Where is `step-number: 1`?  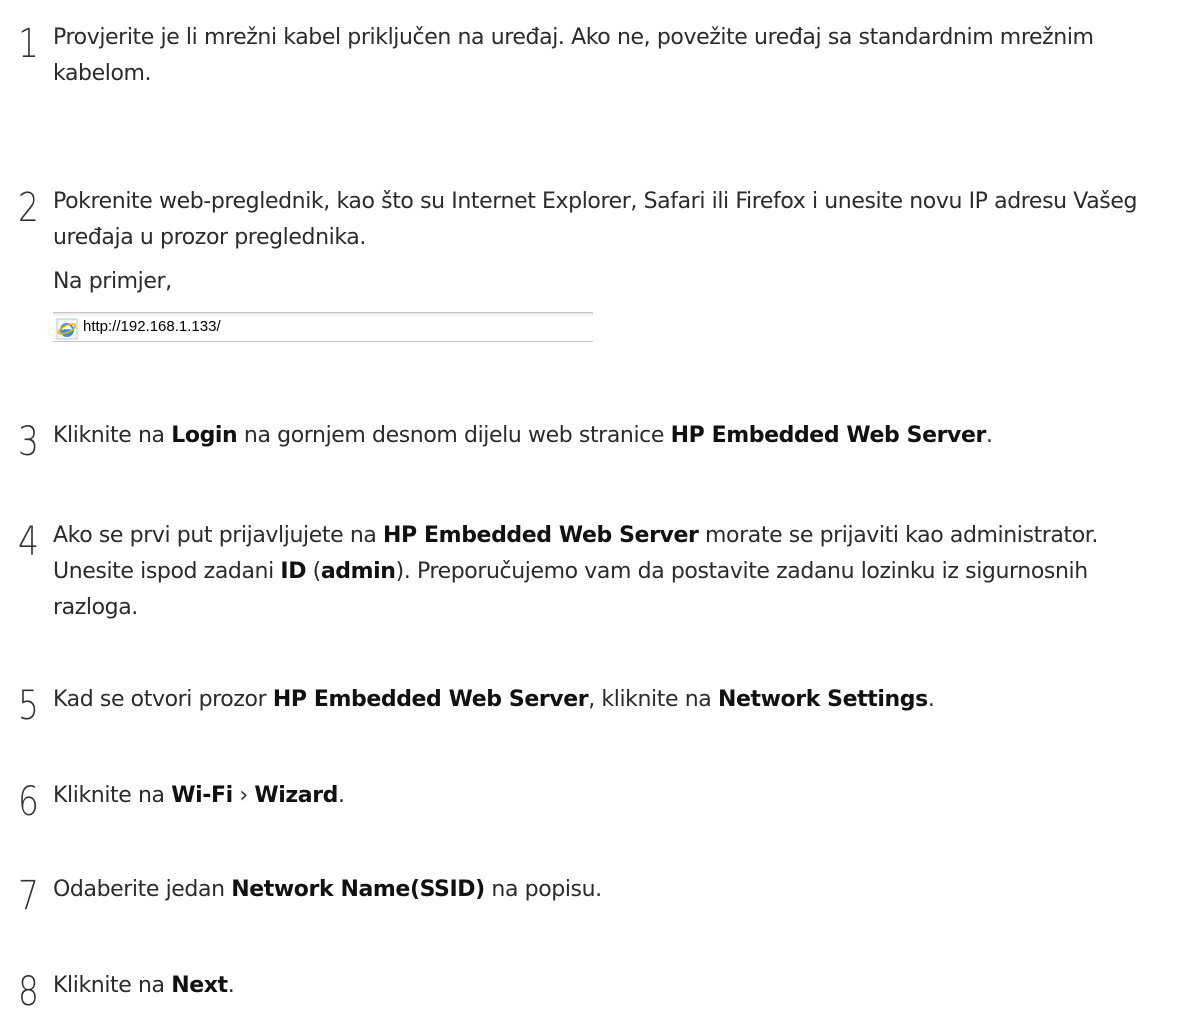
step-number: 1 is located at coordinates (28, 44).